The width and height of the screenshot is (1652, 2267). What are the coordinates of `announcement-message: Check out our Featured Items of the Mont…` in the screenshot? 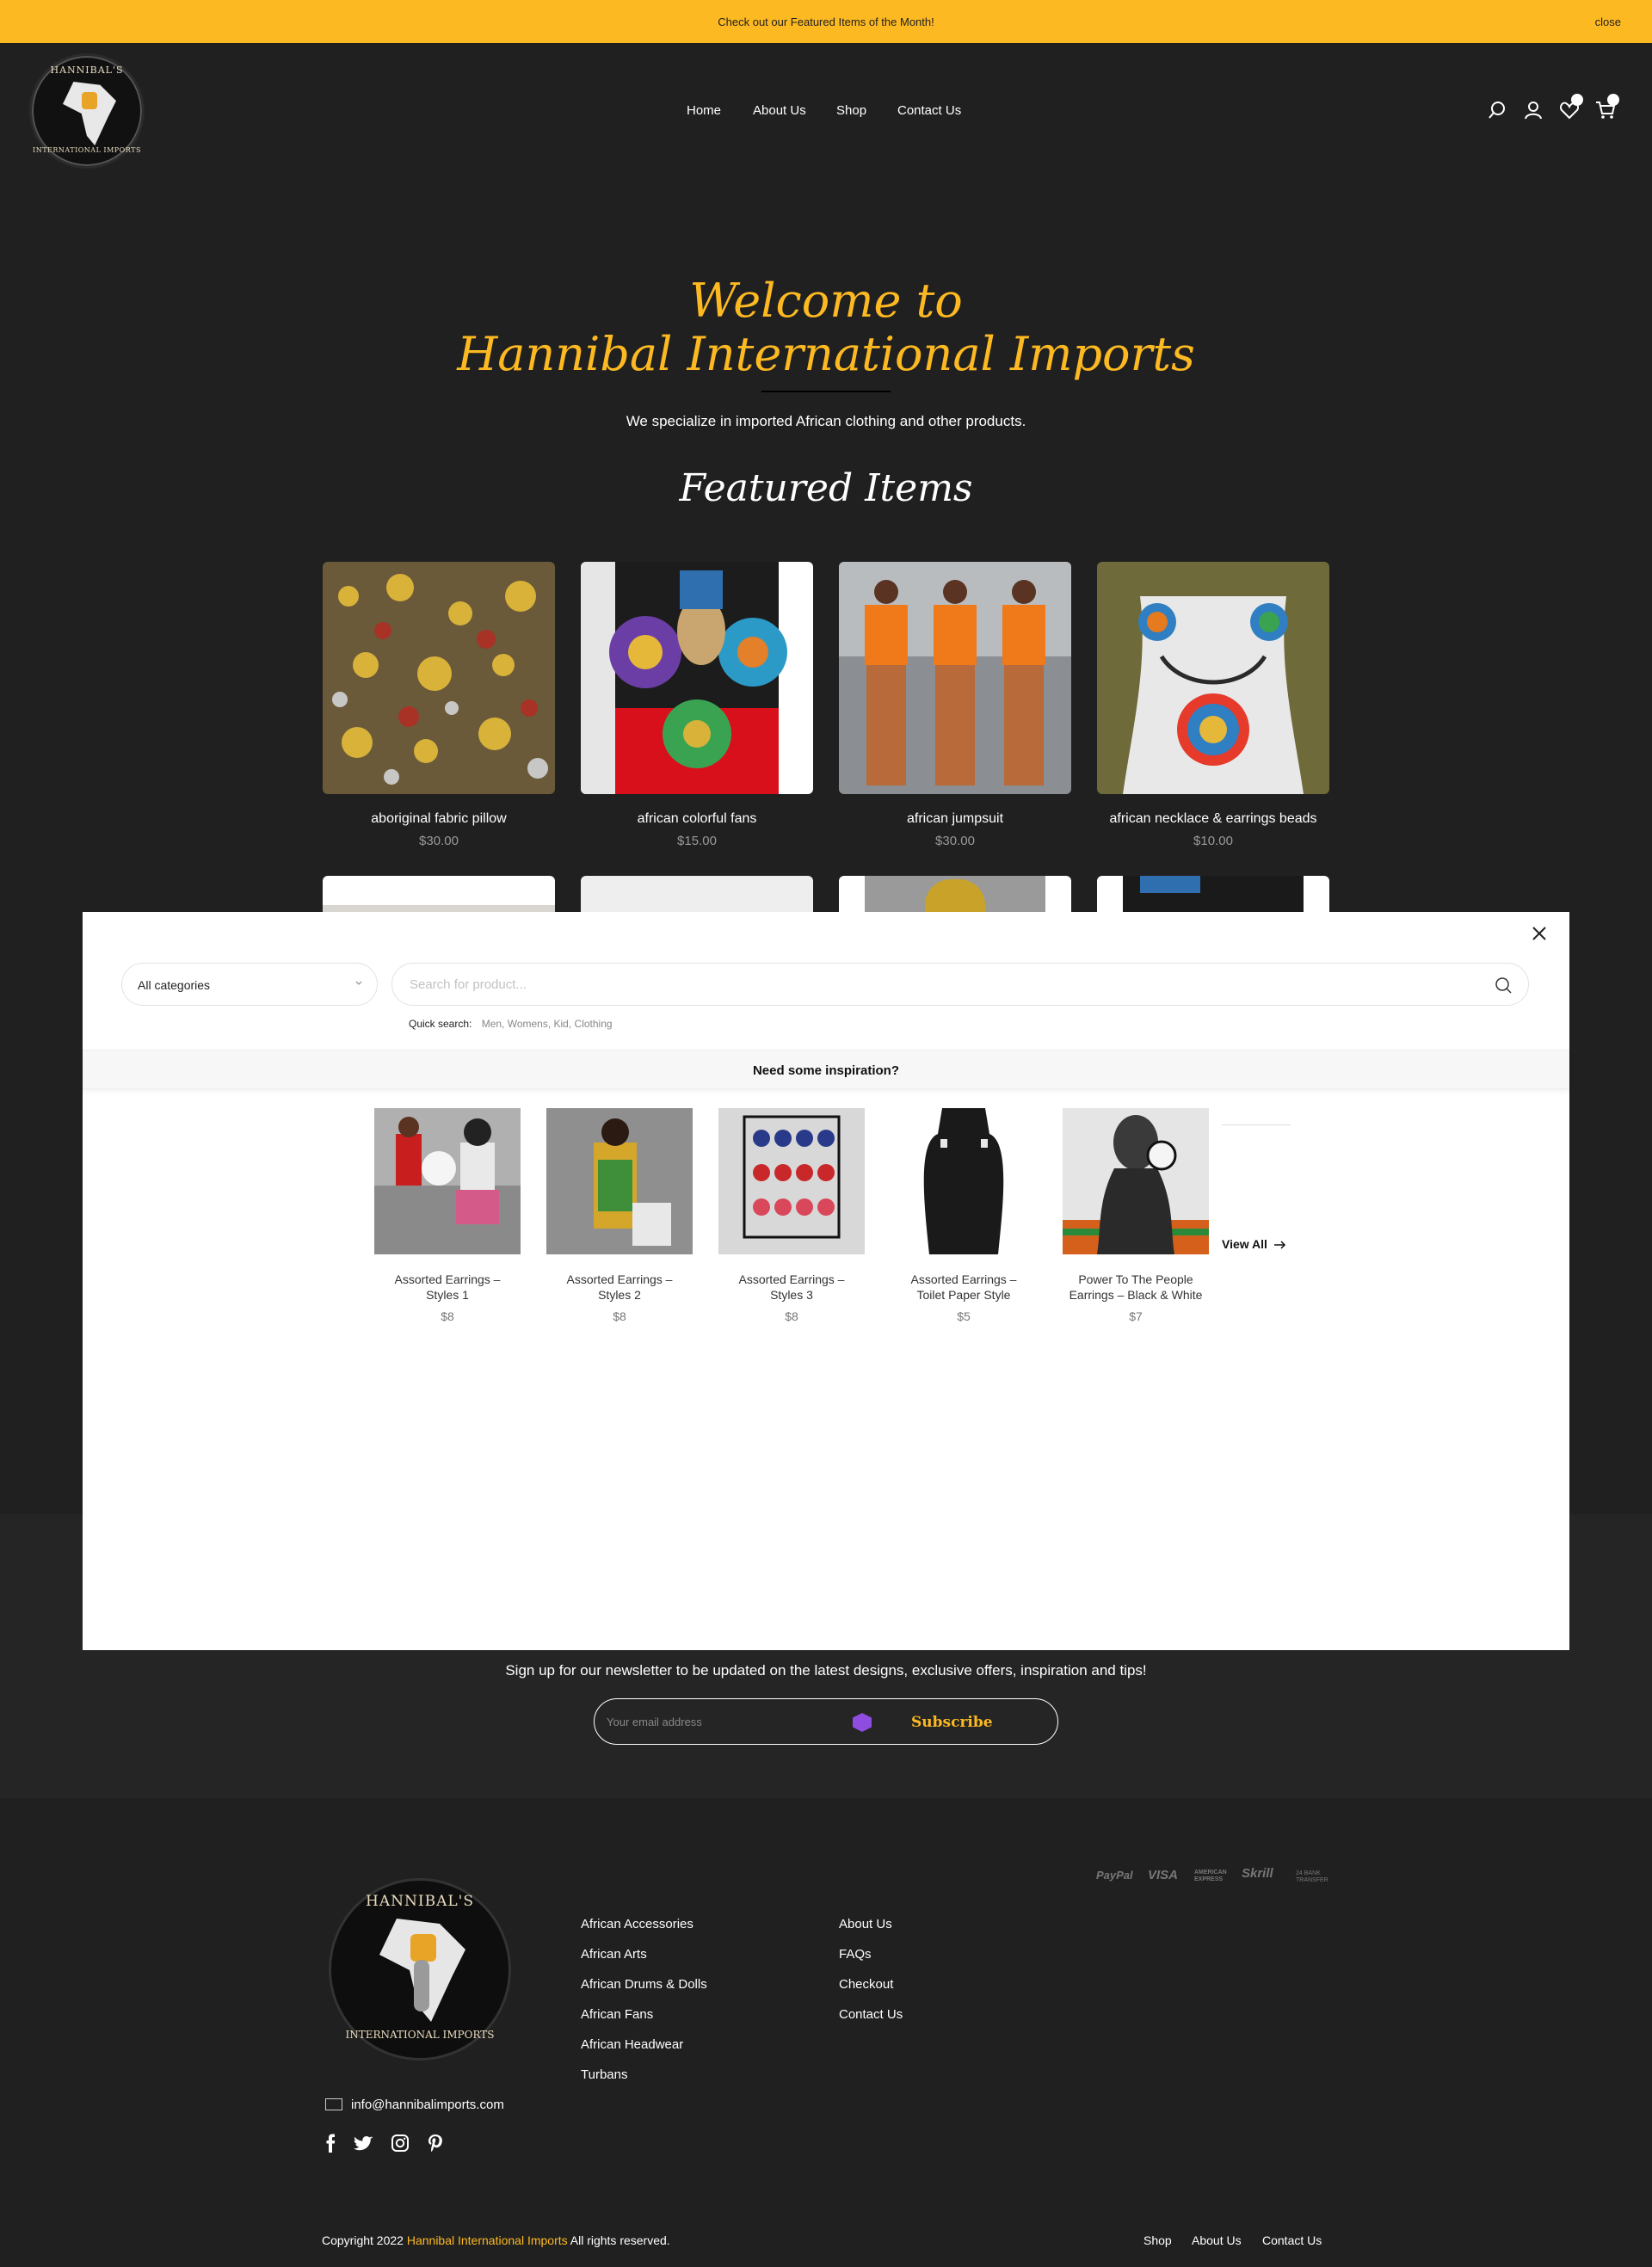 It's located at (826, 21).